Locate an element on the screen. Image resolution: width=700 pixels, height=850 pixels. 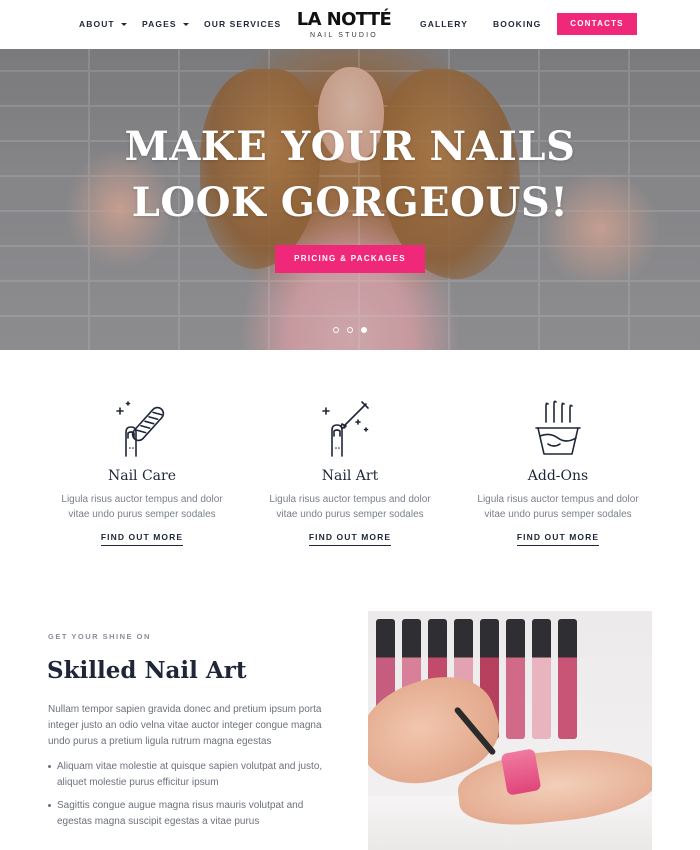
nav-pages: PAGES is located at coordinates (165, 24).